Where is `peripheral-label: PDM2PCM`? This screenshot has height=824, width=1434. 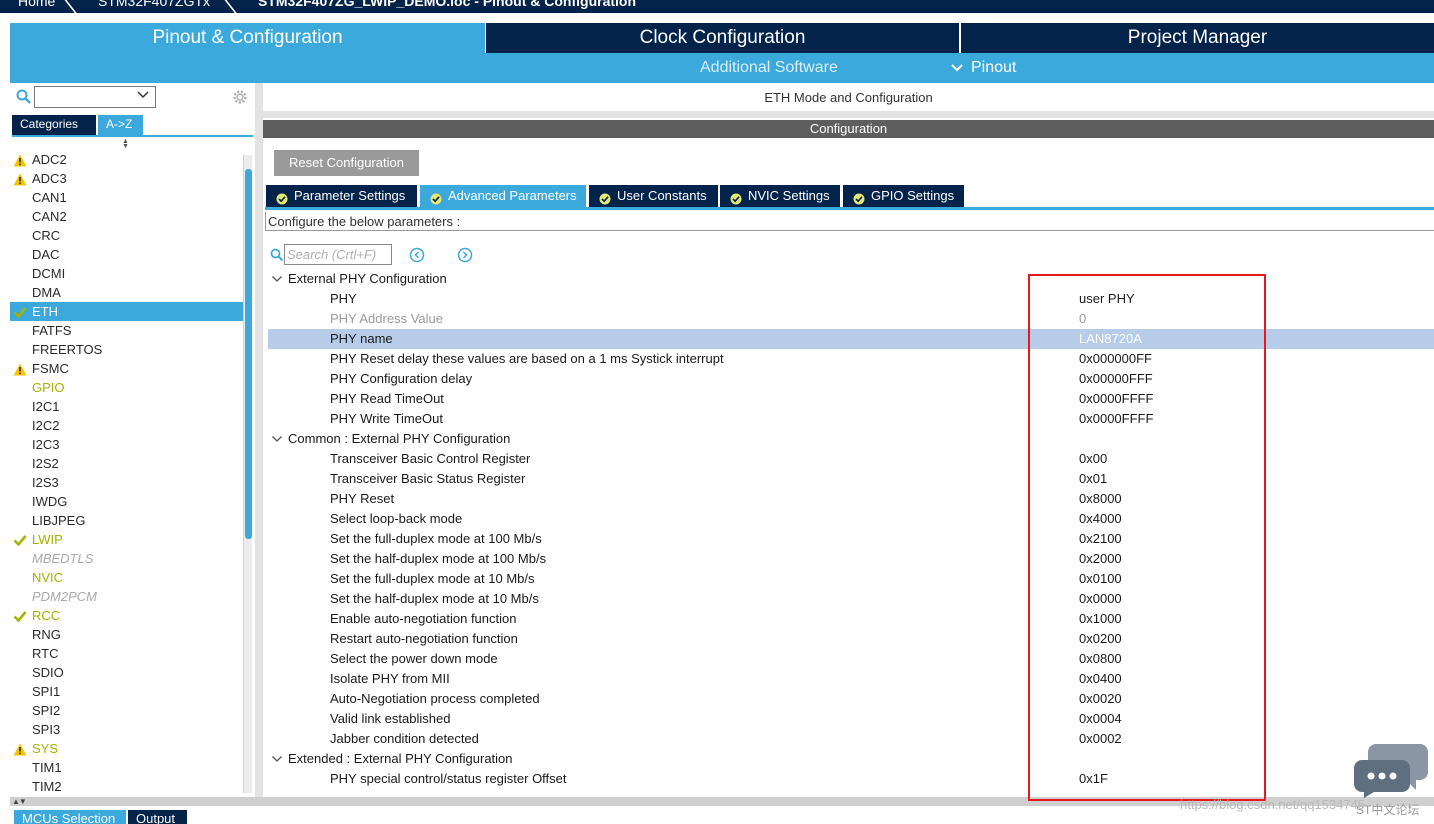 peripheral-label: PDM2PCM is located at coordinates (65, 596).